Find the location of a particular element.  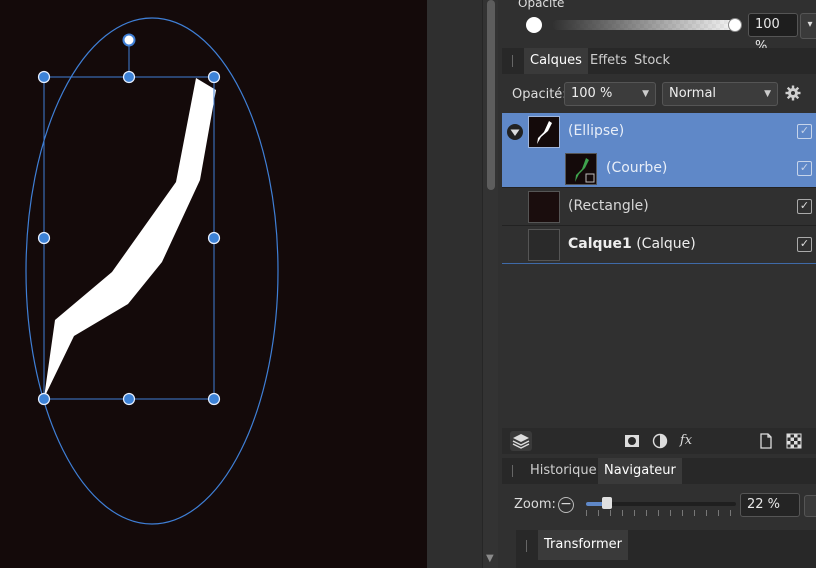

ellipse-thumbnail is located at coordinates (544, 132).